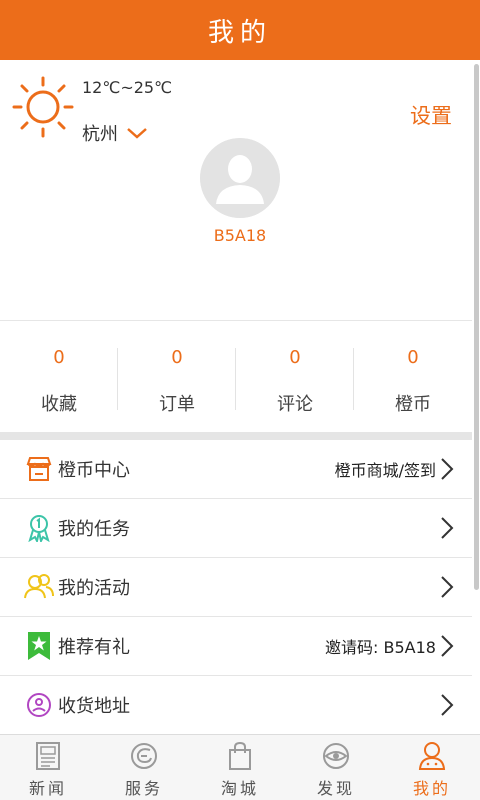 Image resolution: width=480 pixels, height=800 pixels. Describe the element at coordinates (177, 404) in the screenshot. I see `stat-label: 订单` at that location.